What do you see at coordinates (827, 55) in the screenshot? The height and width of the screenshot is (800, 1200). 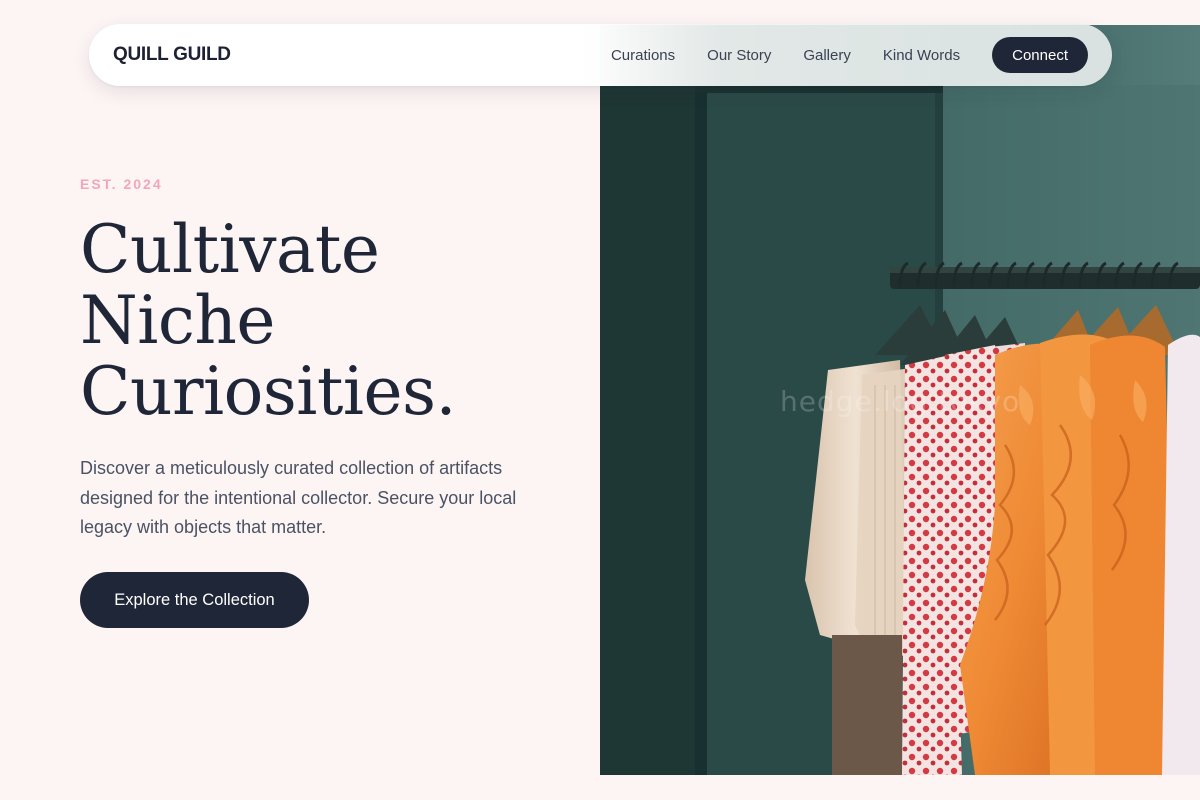 I see `nav-link-gallery: Gallery` at bounding box center [827, 55].